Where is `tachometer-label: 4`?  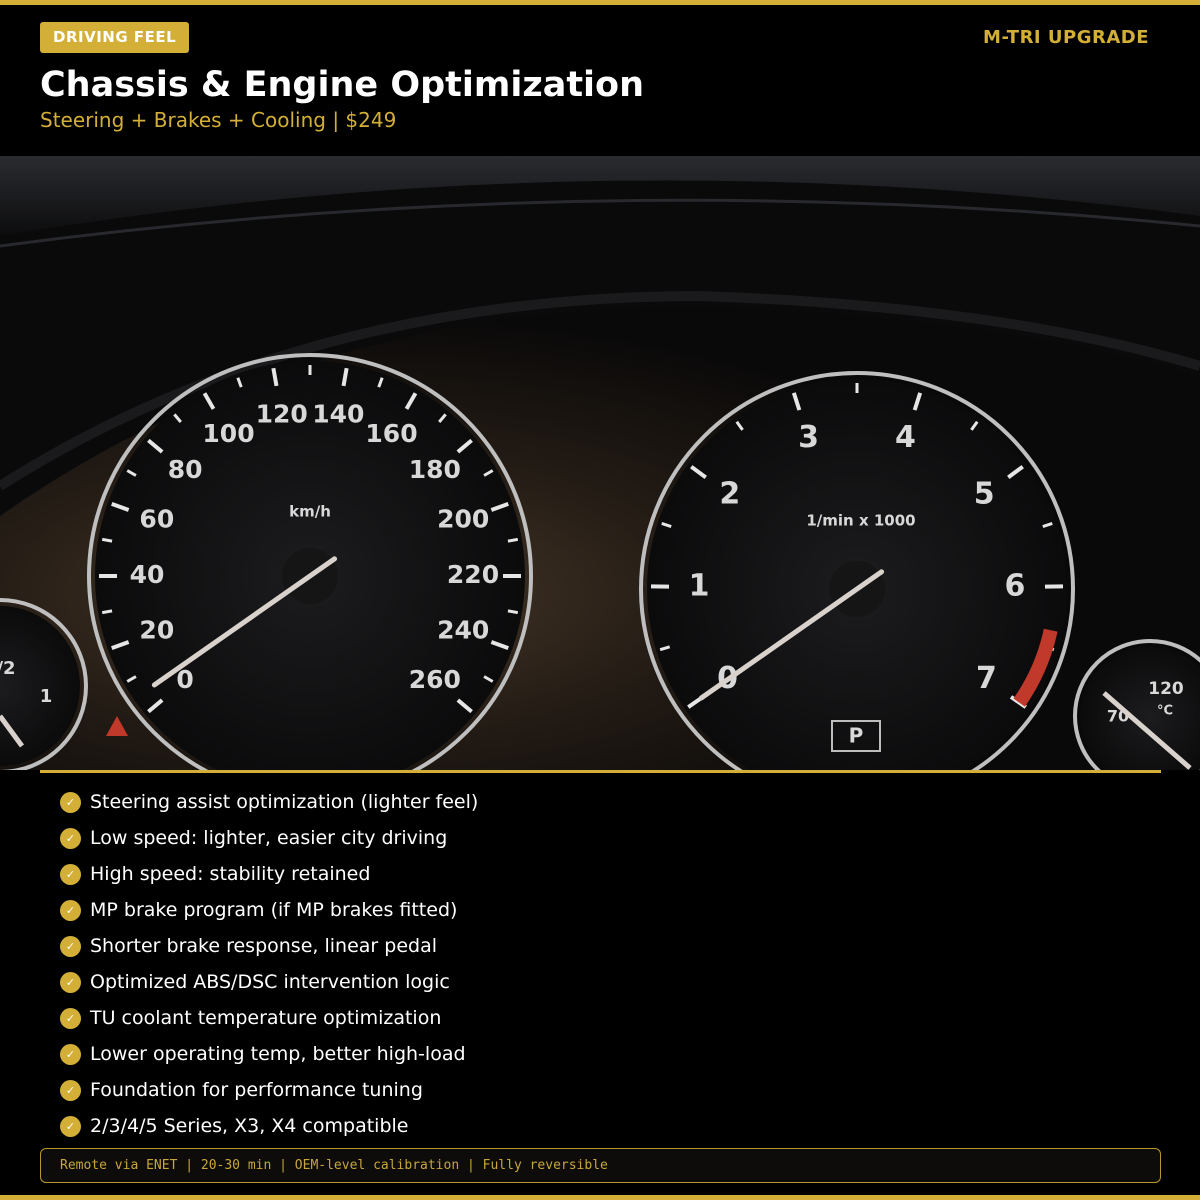 tachometer-label: 4 is located at coordinates (905, 437).